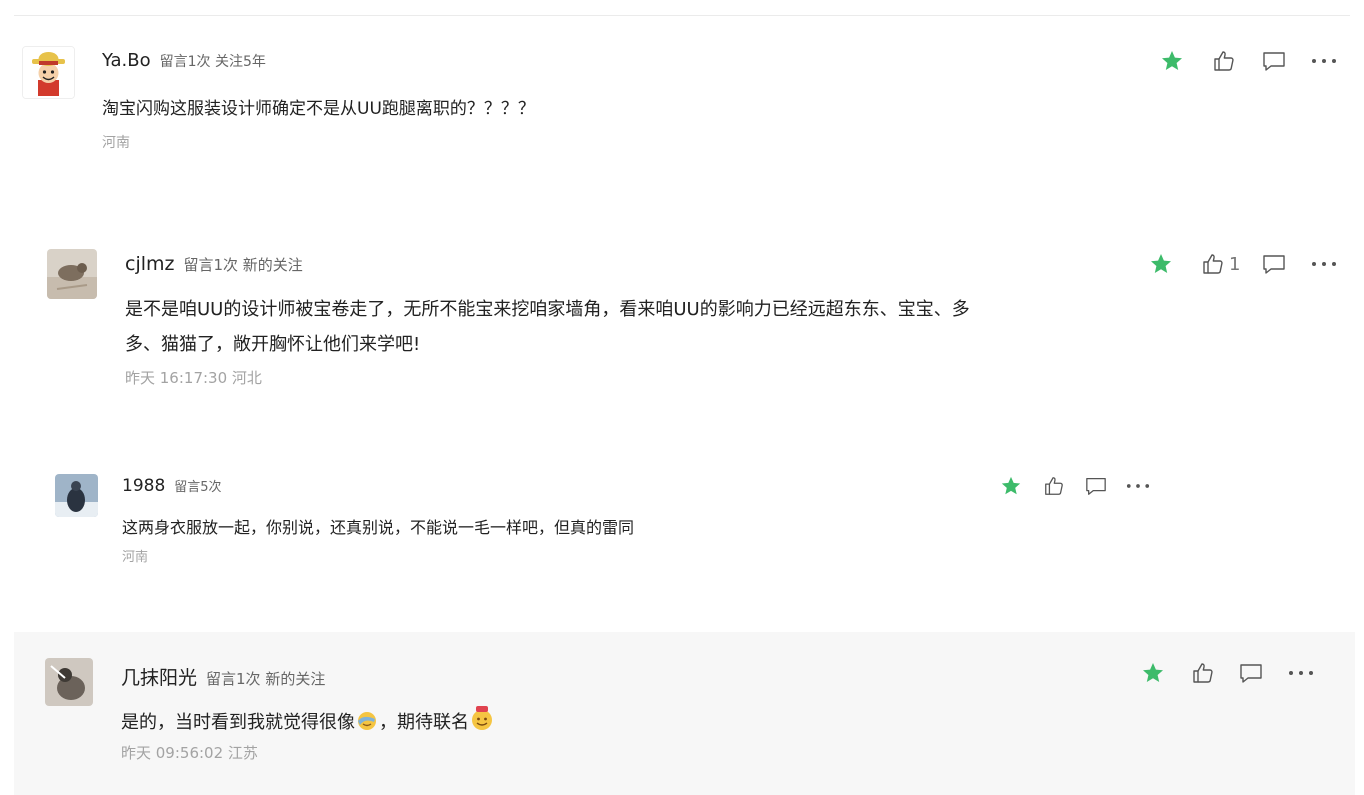 This screenshot has width=1364, height=795. Describe the element at coordinates (189, 753) in the screenshot. I see `comment-timestamp-location: 昨天 09:56:02 江苏` at that location.